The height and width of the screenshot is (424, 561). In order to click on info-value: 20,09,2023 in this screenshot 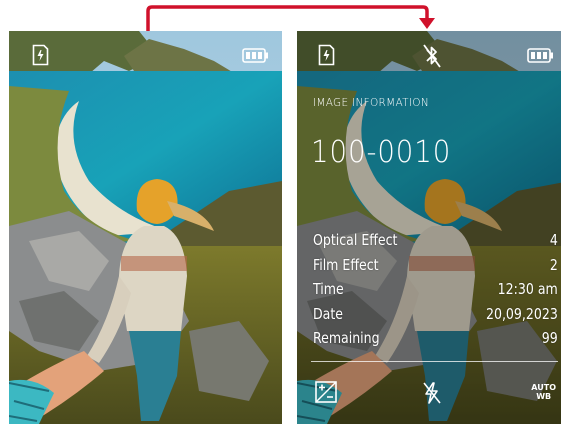, I will do `click(522, 313)`.